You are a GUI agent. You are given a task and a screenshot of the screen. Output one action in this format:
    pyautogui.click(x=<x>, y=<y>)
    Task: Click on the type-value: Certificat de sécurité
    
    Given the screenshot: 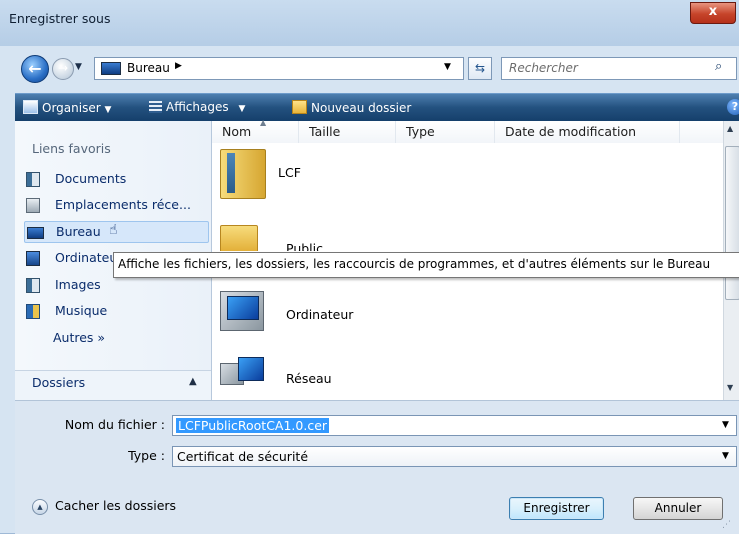 What is the action you would take?
    pyautogui.click(x=243, y=456)
    